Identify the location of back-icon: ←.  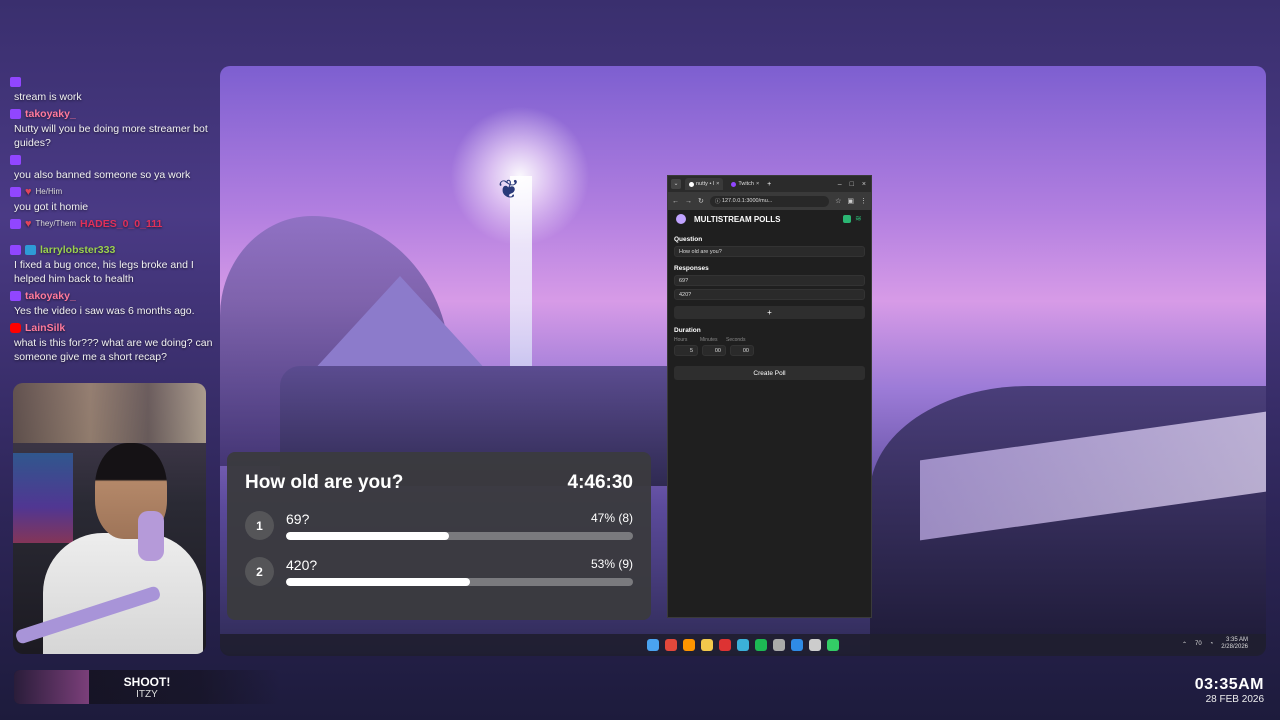
(675, 201).